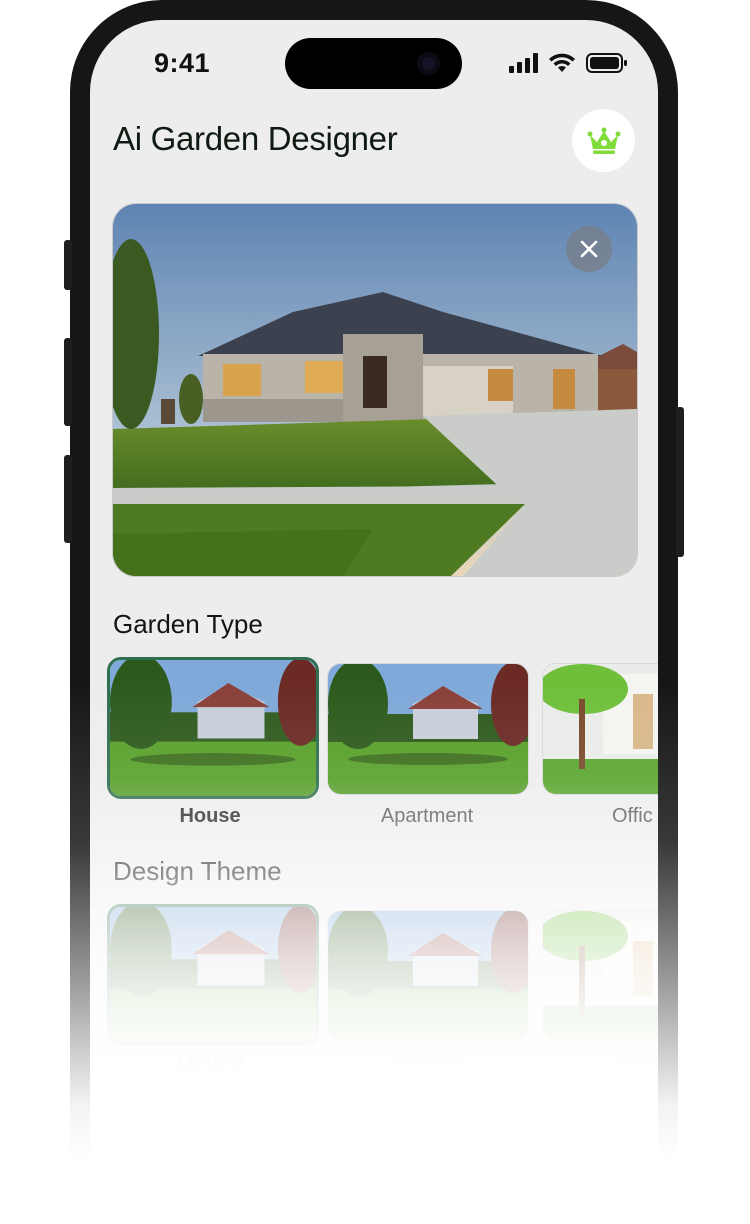 This screenshot has height=1224, width=750. Describe the element at coordinates (632, 816) in the screenshot. I see `garden-type-label-office: Offic` at that location.